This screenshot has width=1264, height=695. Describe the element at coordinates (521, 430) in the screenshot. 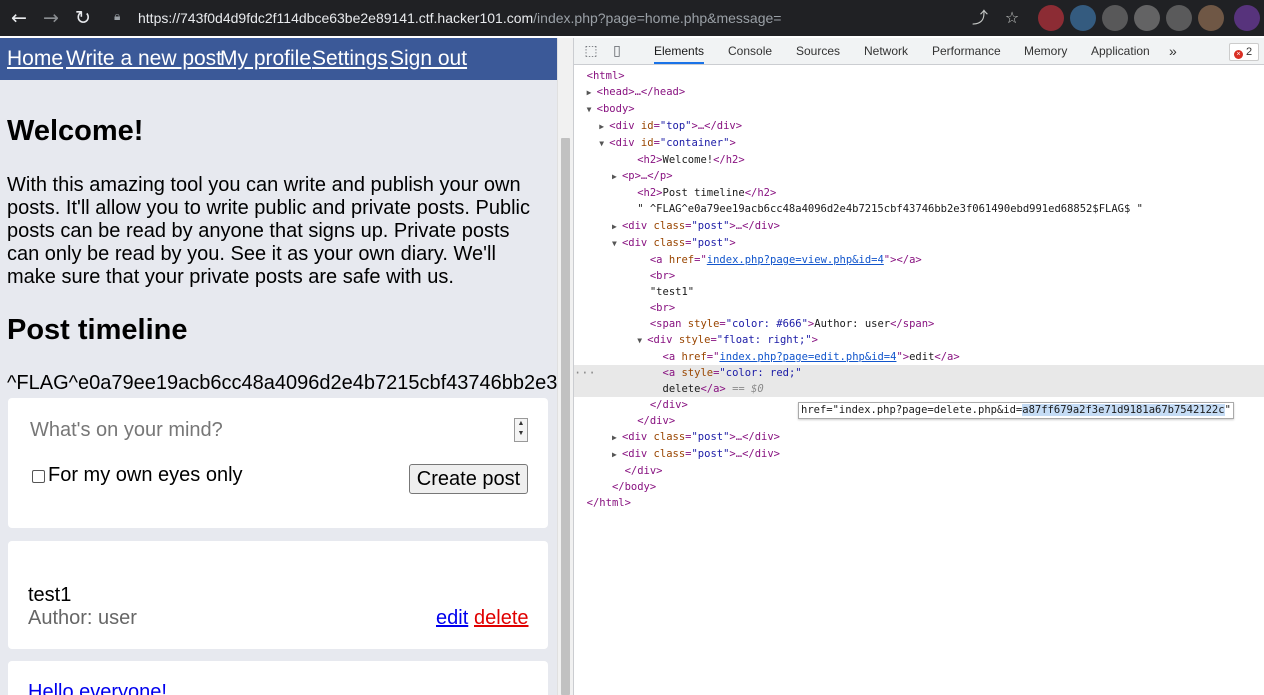

I see `textarea-resize-icon: ▲ ▼` at that location.